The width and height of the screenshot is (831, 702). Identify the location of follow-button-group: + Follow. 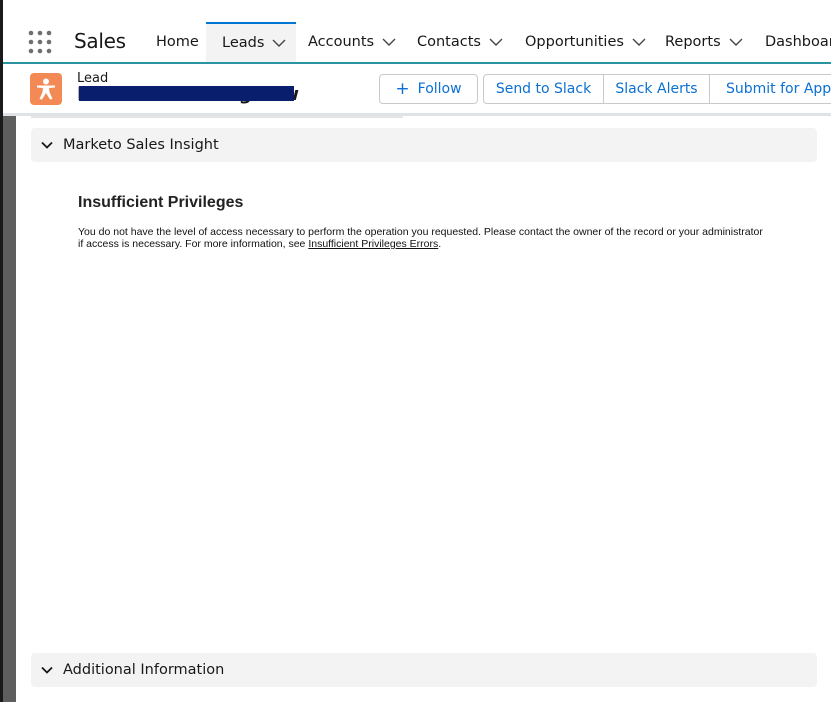
(428, 89).